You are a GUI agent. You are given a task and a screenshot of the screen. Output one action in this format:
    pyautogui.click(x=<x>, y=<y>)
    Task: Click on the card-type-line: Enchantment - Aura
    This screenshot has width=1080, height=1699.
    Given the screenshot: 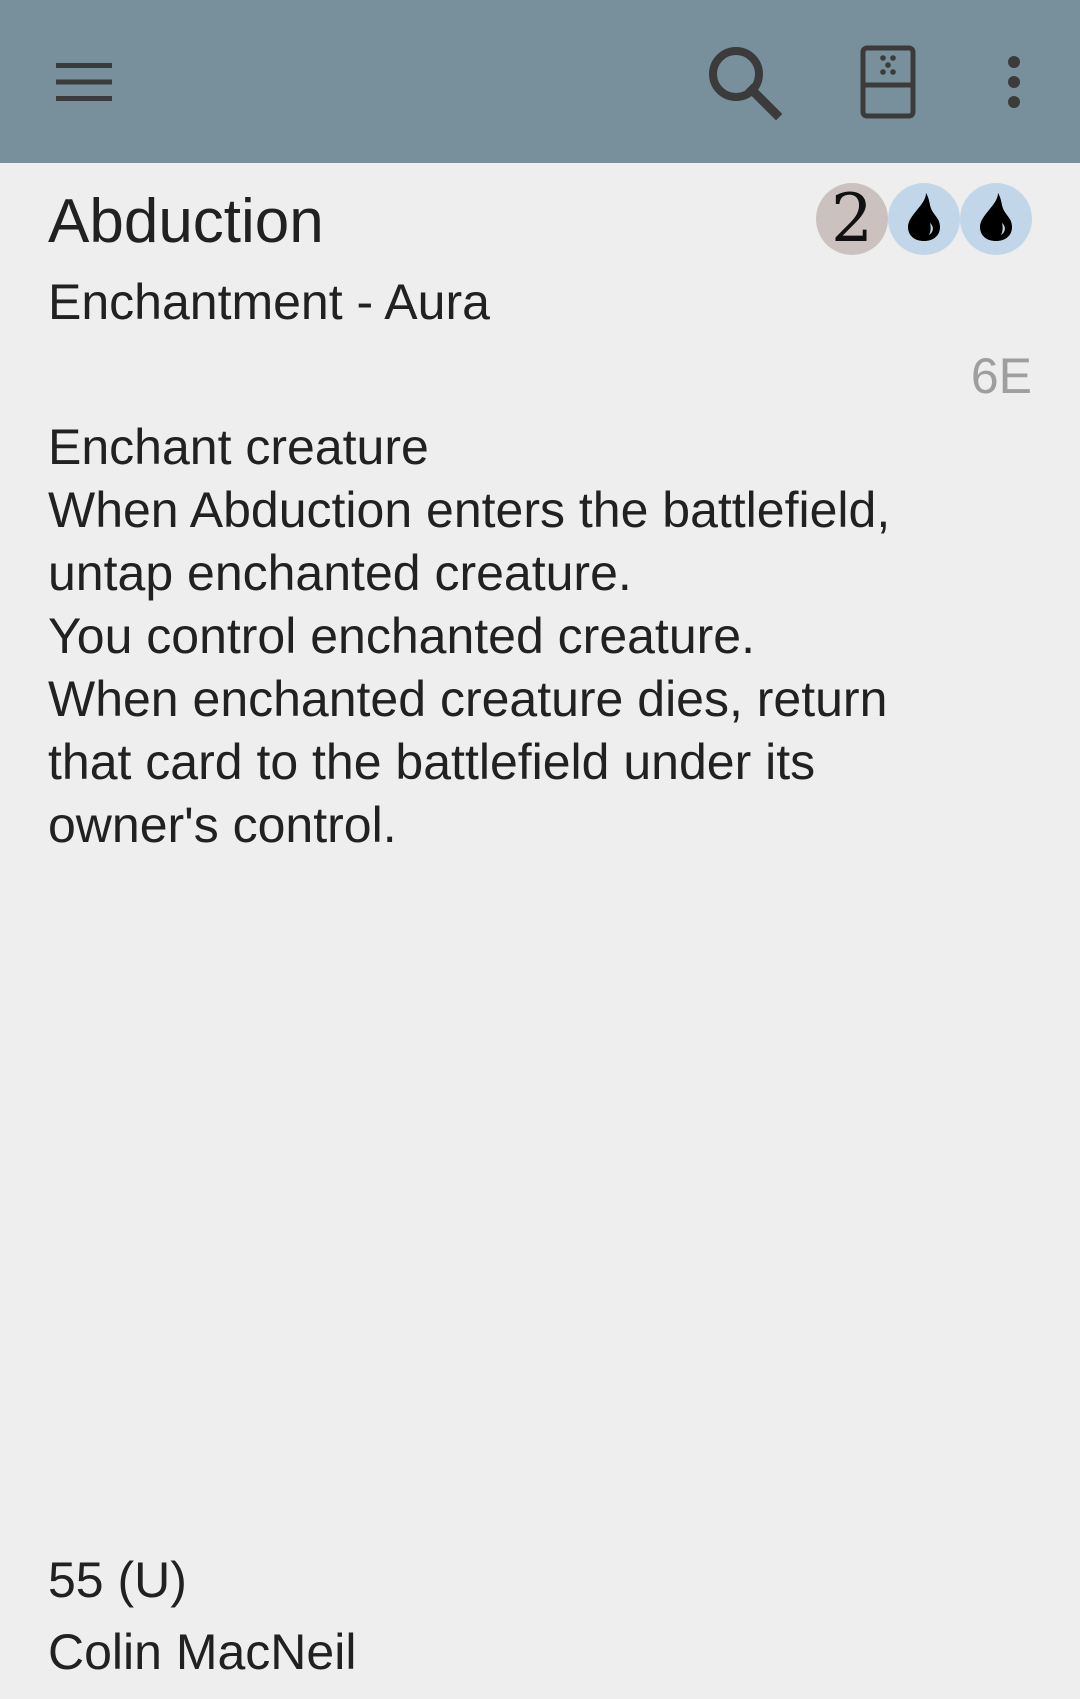 What is the action you would take?
    pyautogui.click(x=269, y=302)
    